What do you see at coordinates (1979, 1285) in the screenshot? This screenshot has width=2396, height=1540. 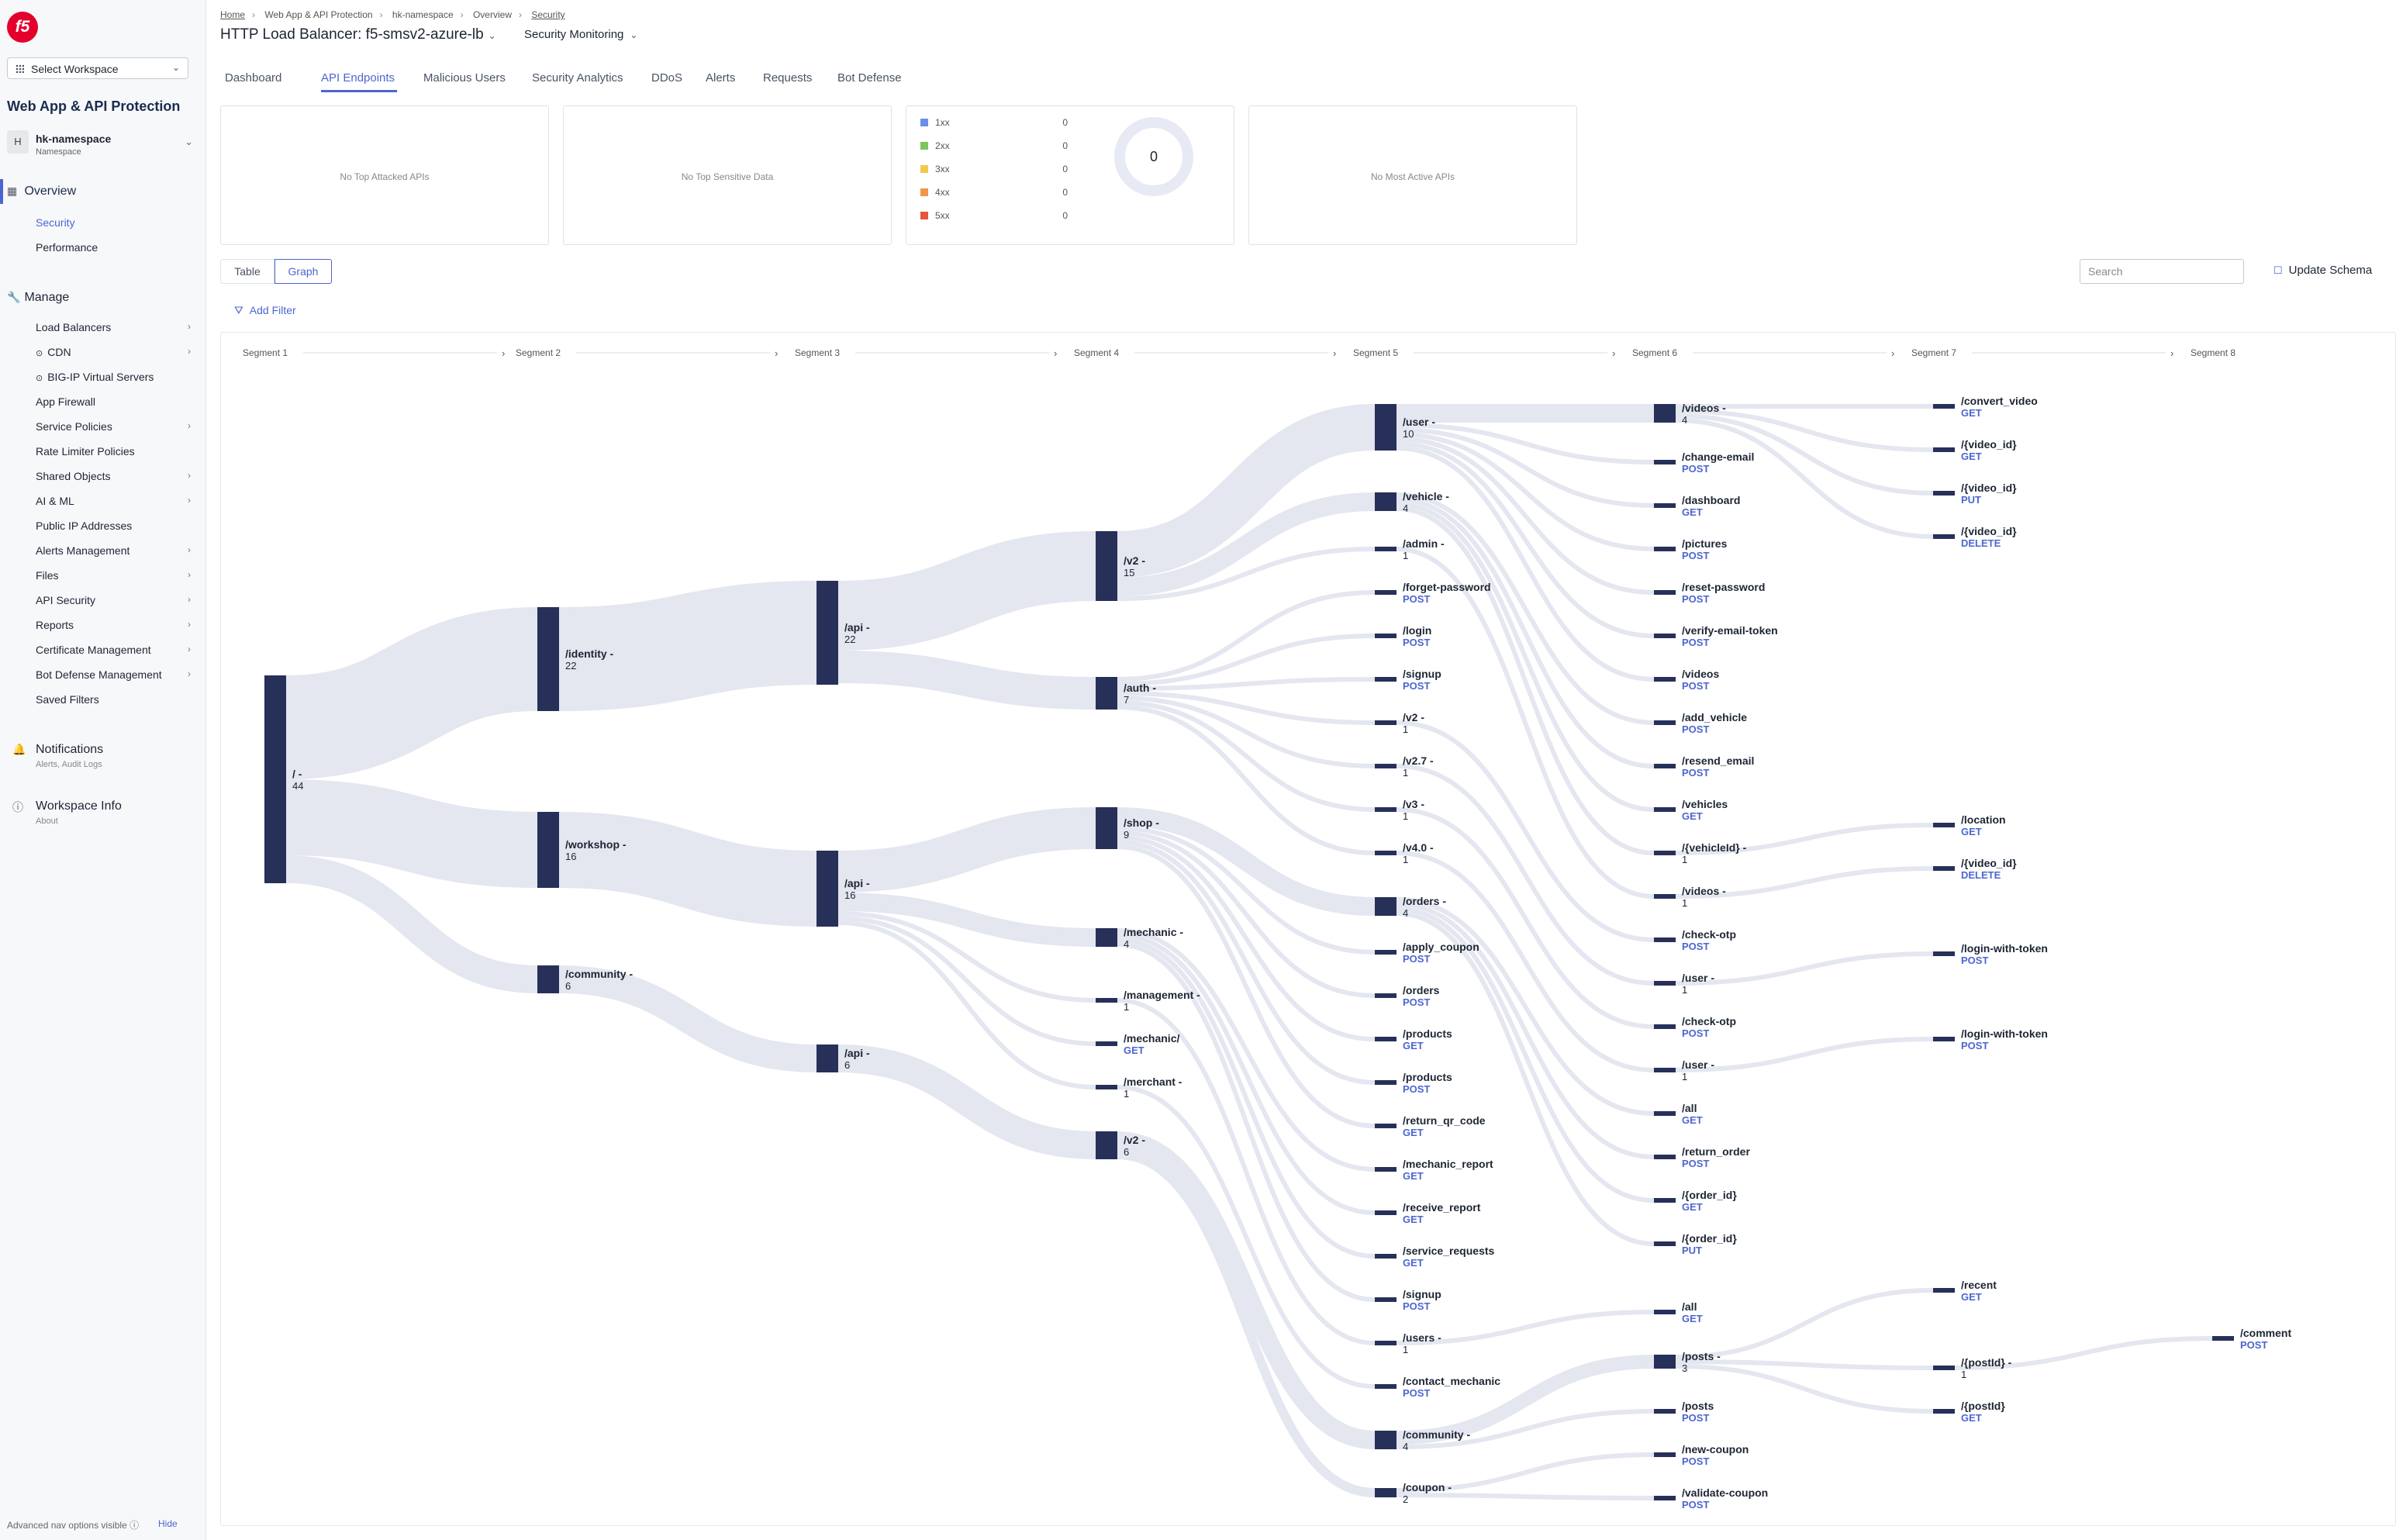 I see `graph-node-label: /recent` at bounding box center [1979, 1285].